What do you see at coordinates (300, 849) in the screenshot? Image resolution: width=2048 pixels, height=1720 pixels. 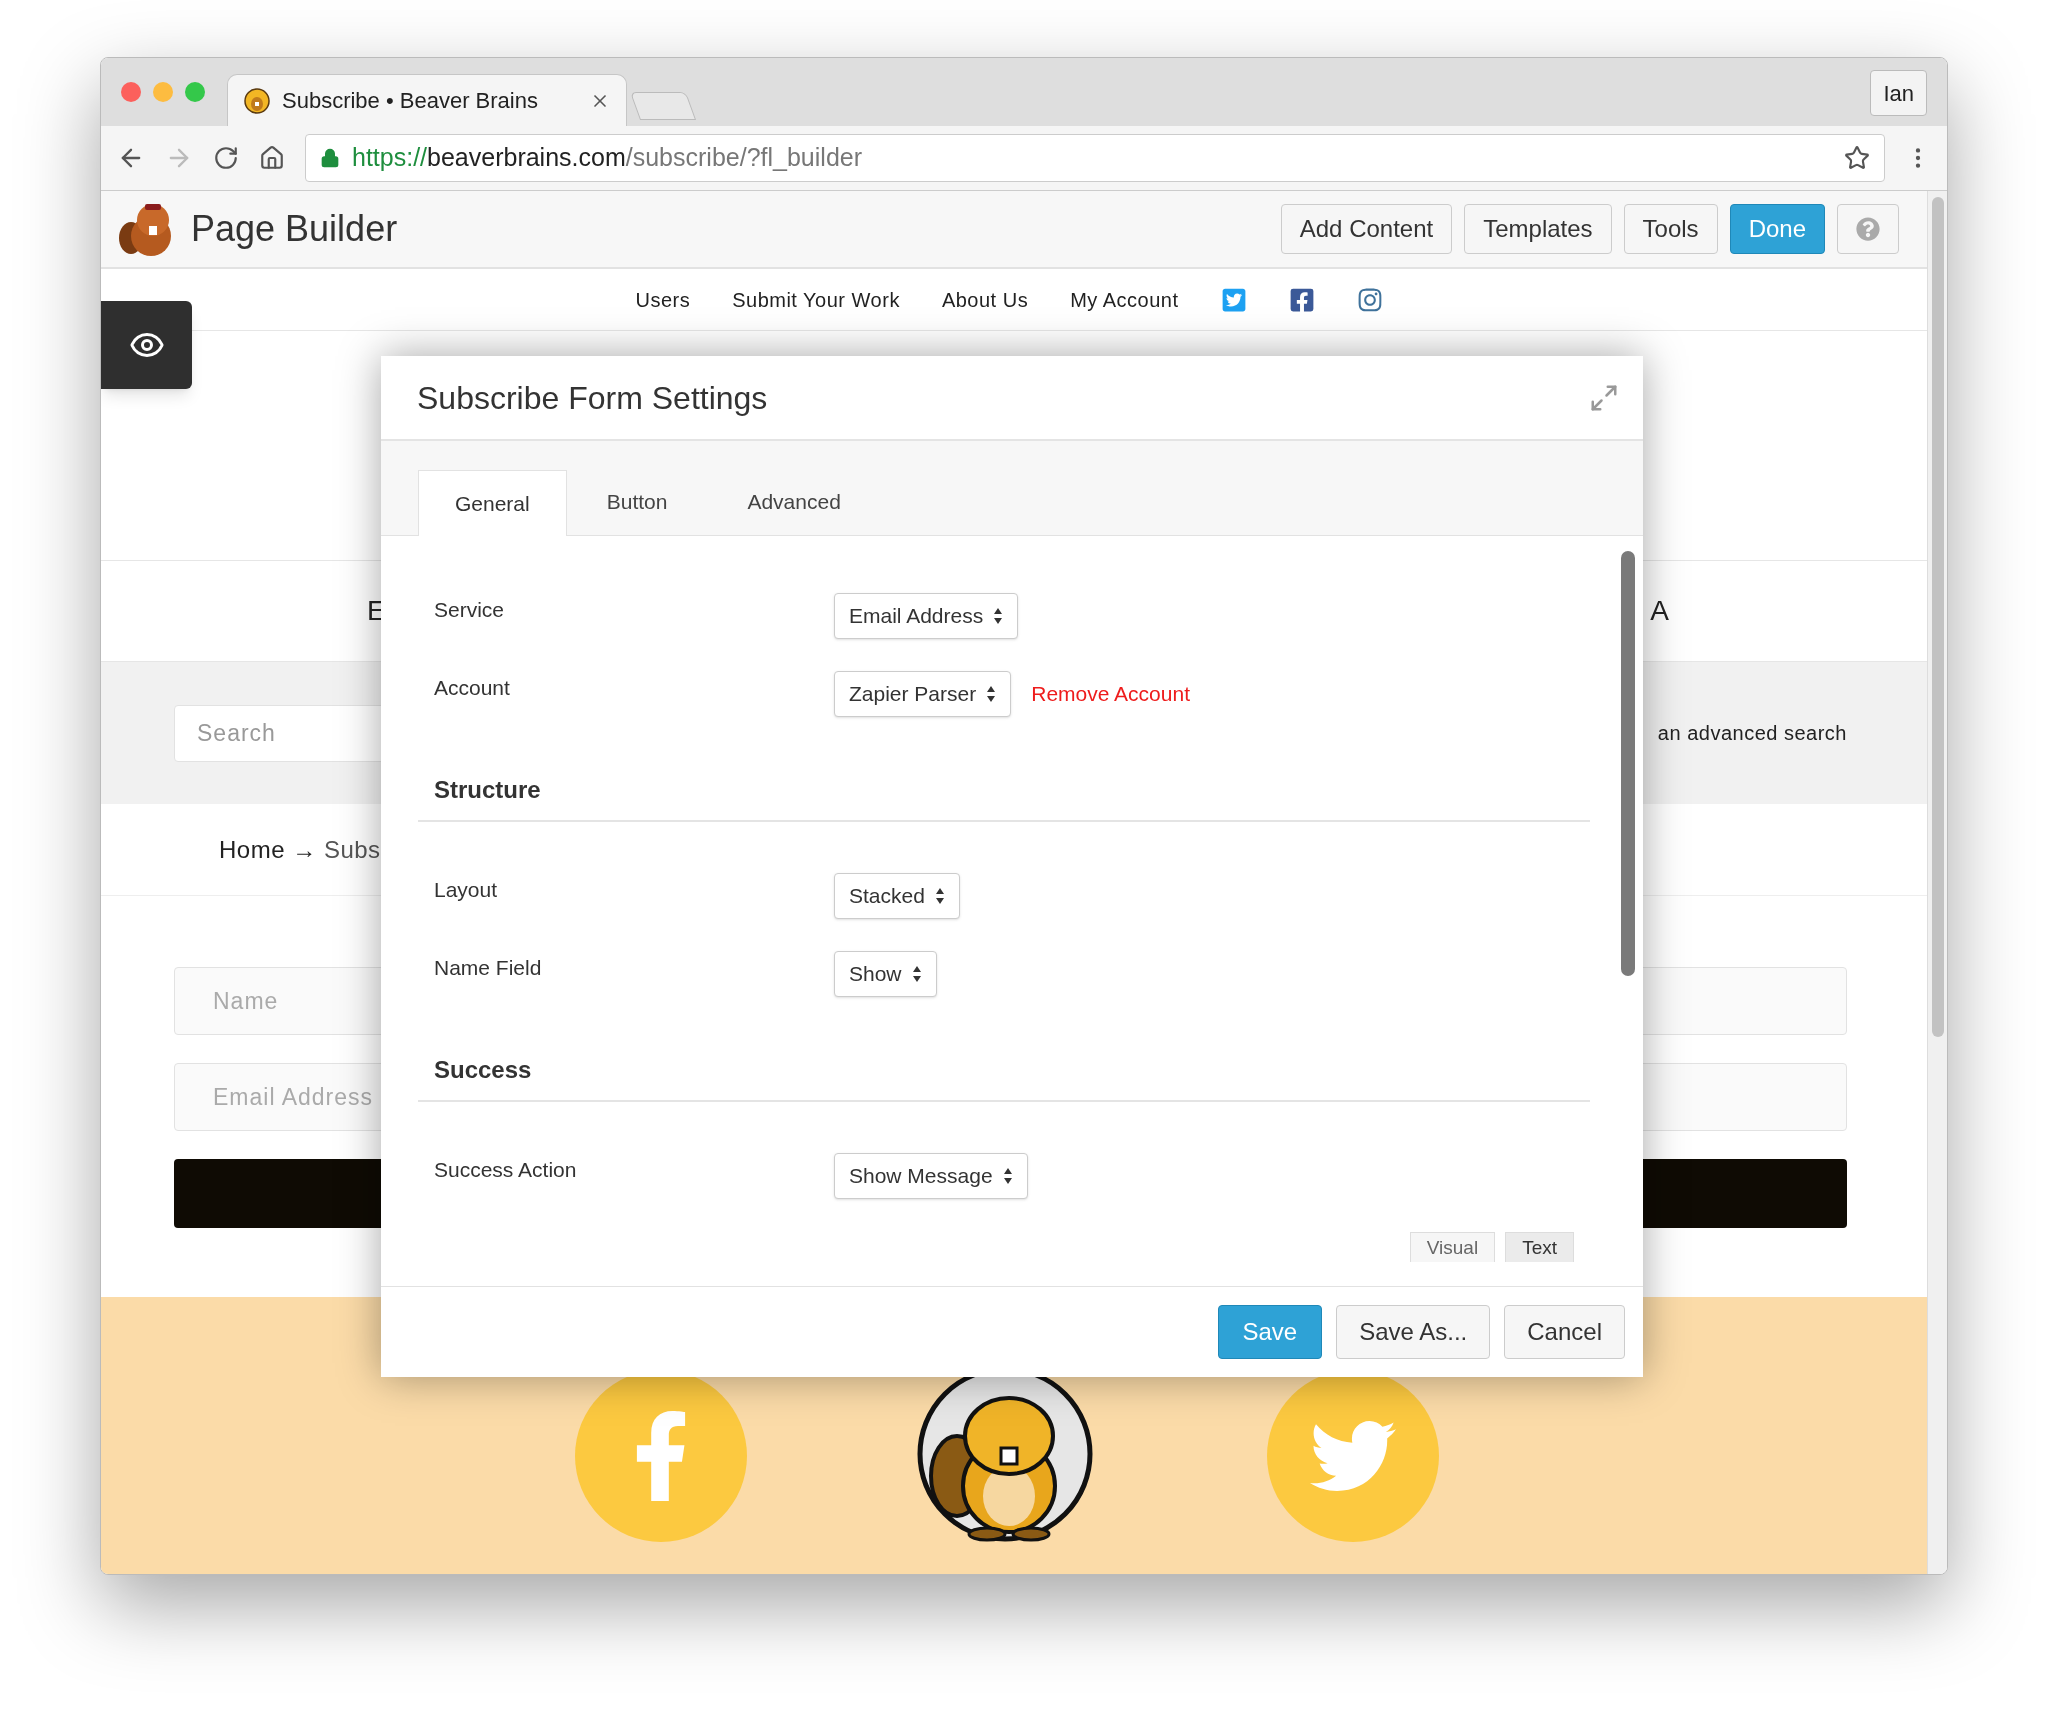 I see `breadcrumb: Home → Subs` at bounding box center [300, 849].